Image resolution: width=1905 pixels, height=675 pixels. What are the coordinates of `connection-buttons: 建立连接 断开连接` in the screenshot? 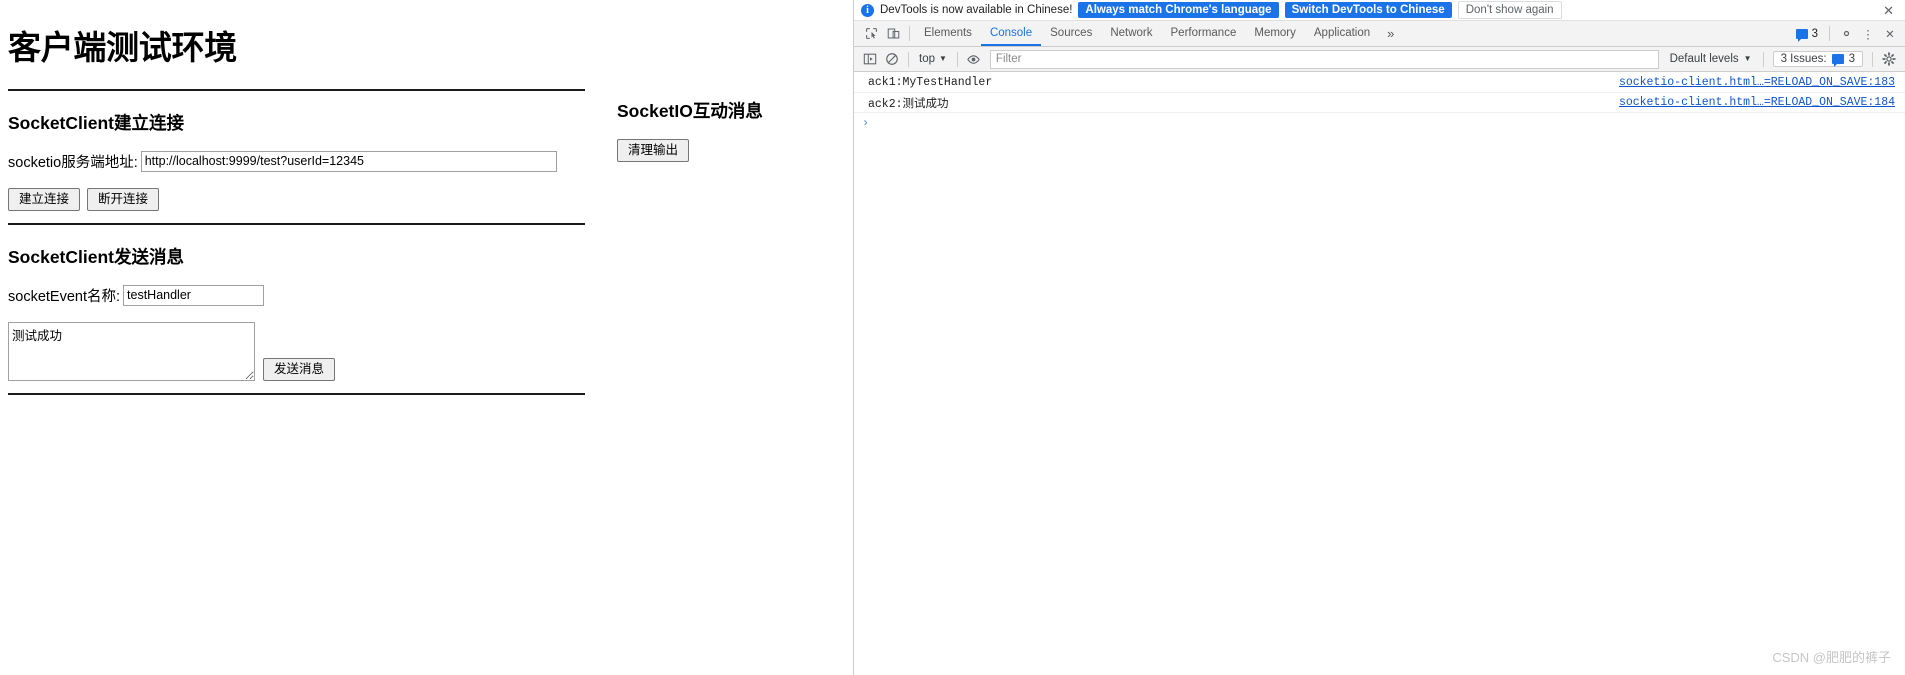 It's located at (296, 199).